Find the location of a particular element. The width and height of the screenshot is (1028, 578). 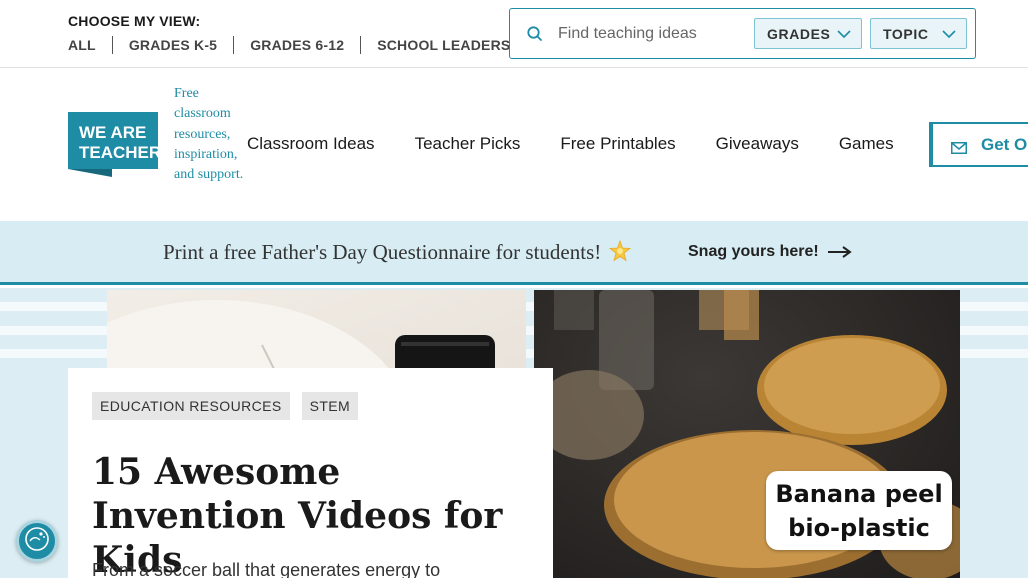

nav-item-free-printables: Free Printables is located at coordinates (617, 144).